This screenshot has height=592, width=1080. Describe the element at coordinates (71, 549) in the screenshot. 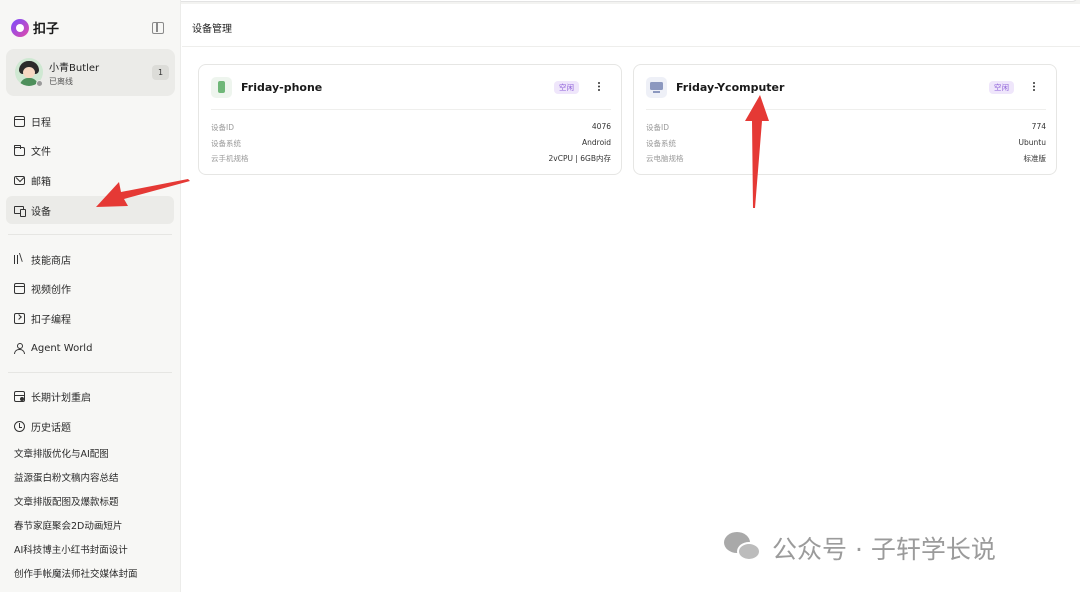

I see `history-topic-item: AI科技博主小红书封面设计` at that location.